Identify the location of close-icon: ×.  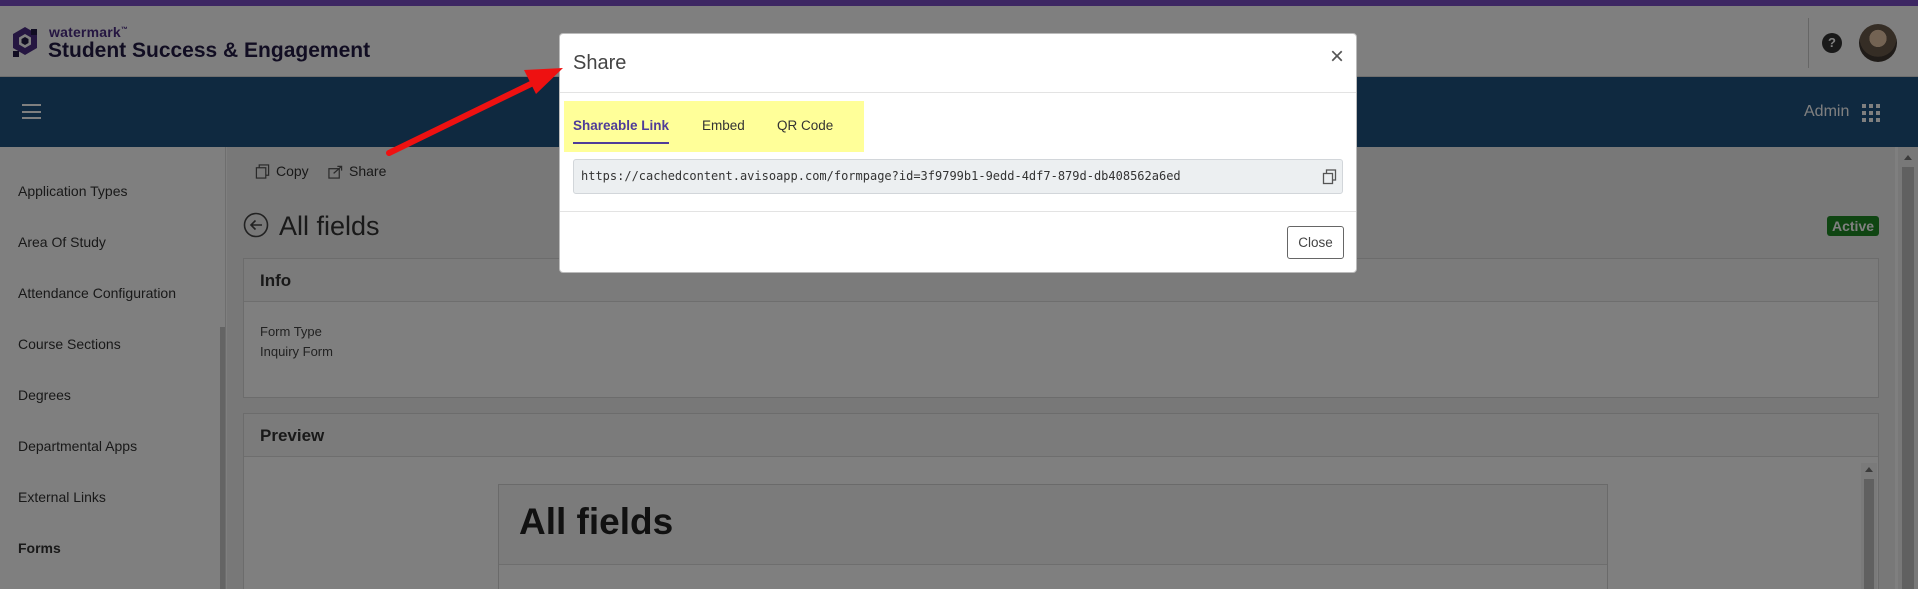
(1337, 57).